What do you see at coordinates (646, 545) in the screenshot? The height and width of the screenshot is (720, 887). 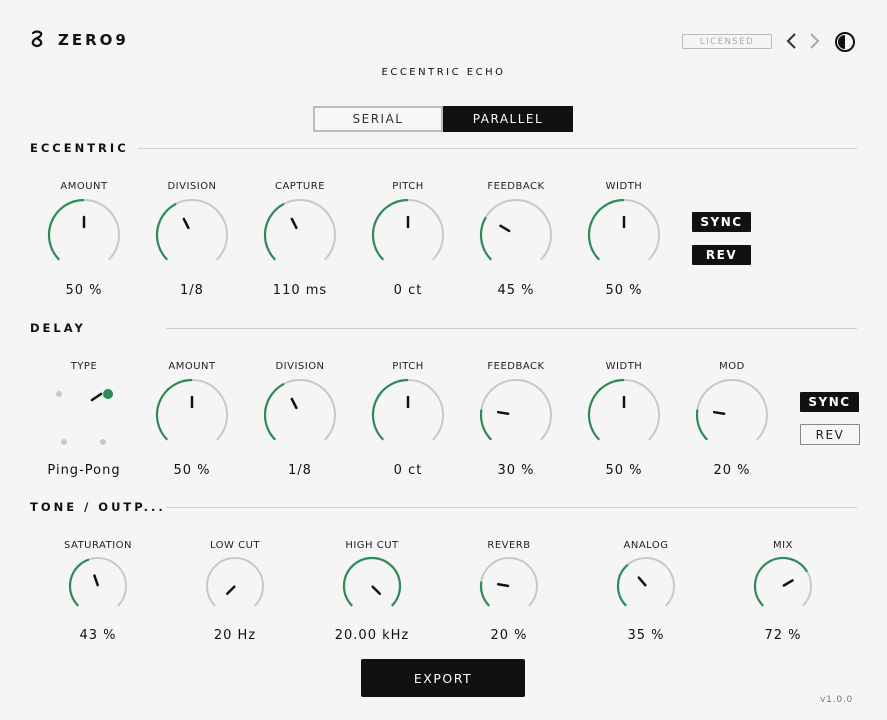 I see `knob-label: ANALOG` at bounding box center [646, 545].